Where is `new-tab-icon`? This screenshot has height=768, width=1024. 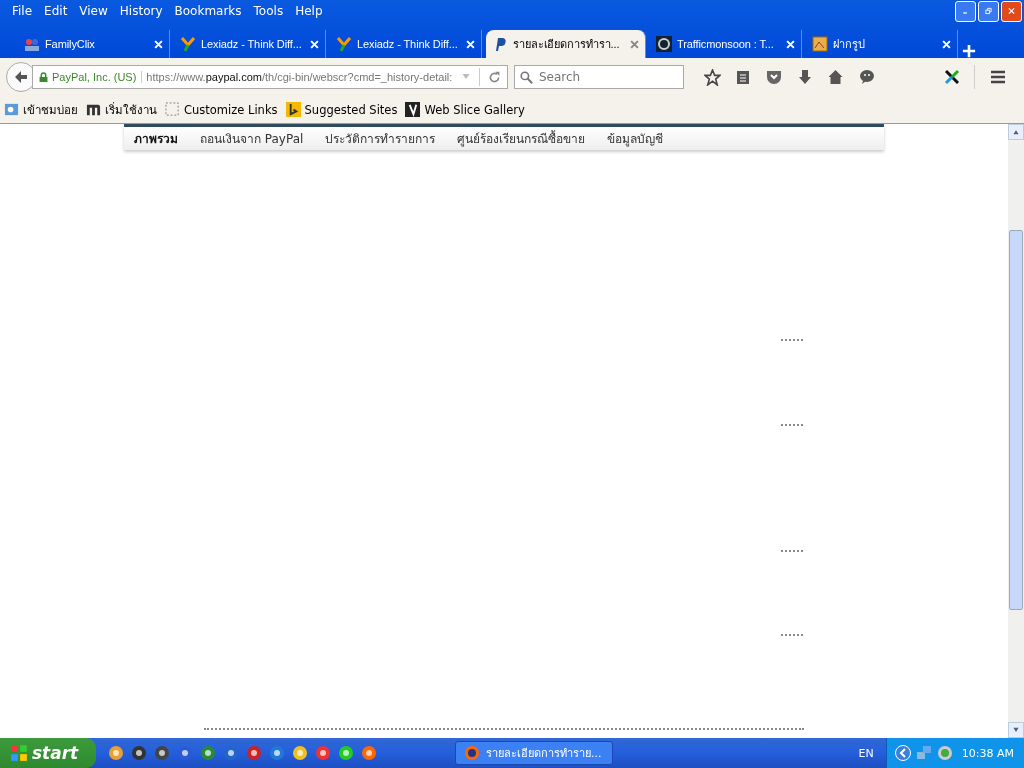
new-tab-icon is located at coordinates (969, 51).